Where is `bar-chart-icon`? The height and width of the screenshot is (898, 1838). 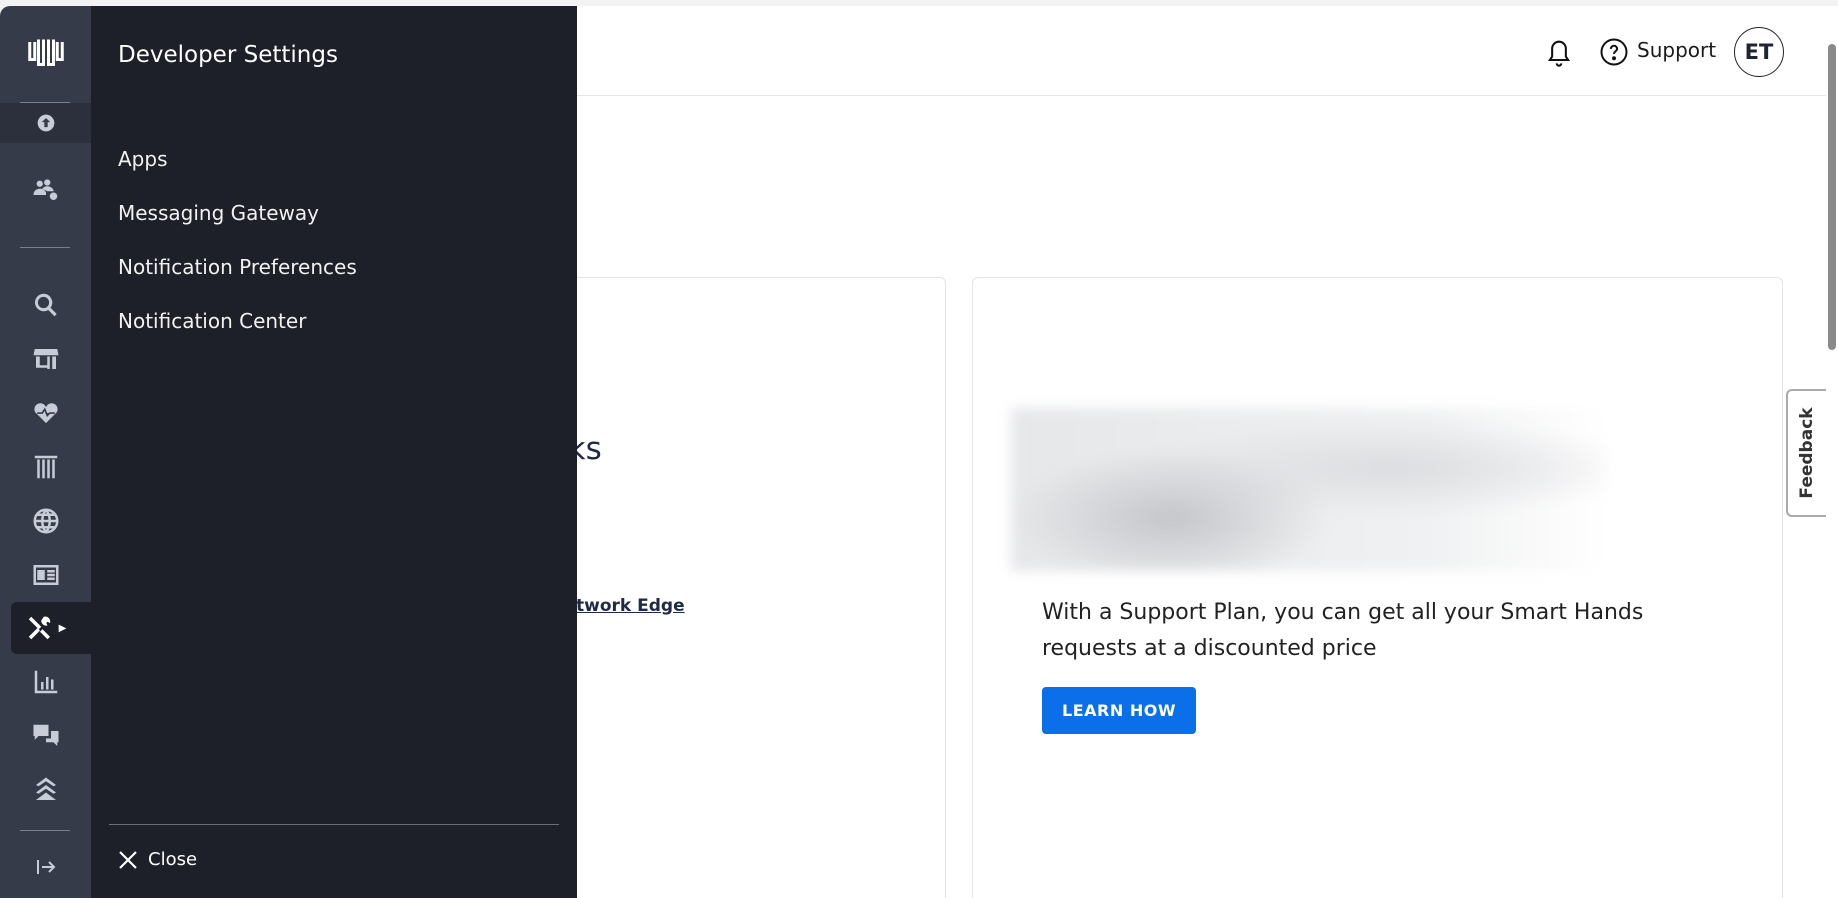
bar-chart-icon is located at coordinates (45, 682).